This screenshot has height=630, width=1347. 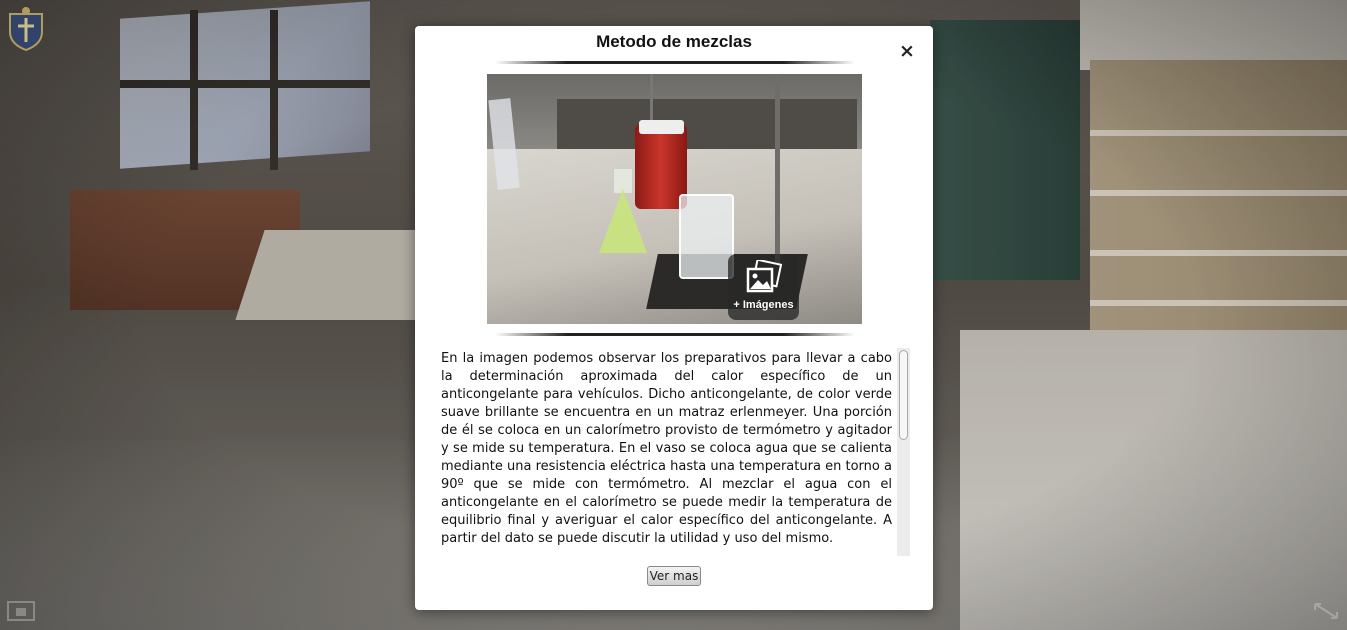 What do you see at coordinates (674, 576) in the screenshot?
I see `ver-mas-button: Ver mas` at bounding box center [674, 576].